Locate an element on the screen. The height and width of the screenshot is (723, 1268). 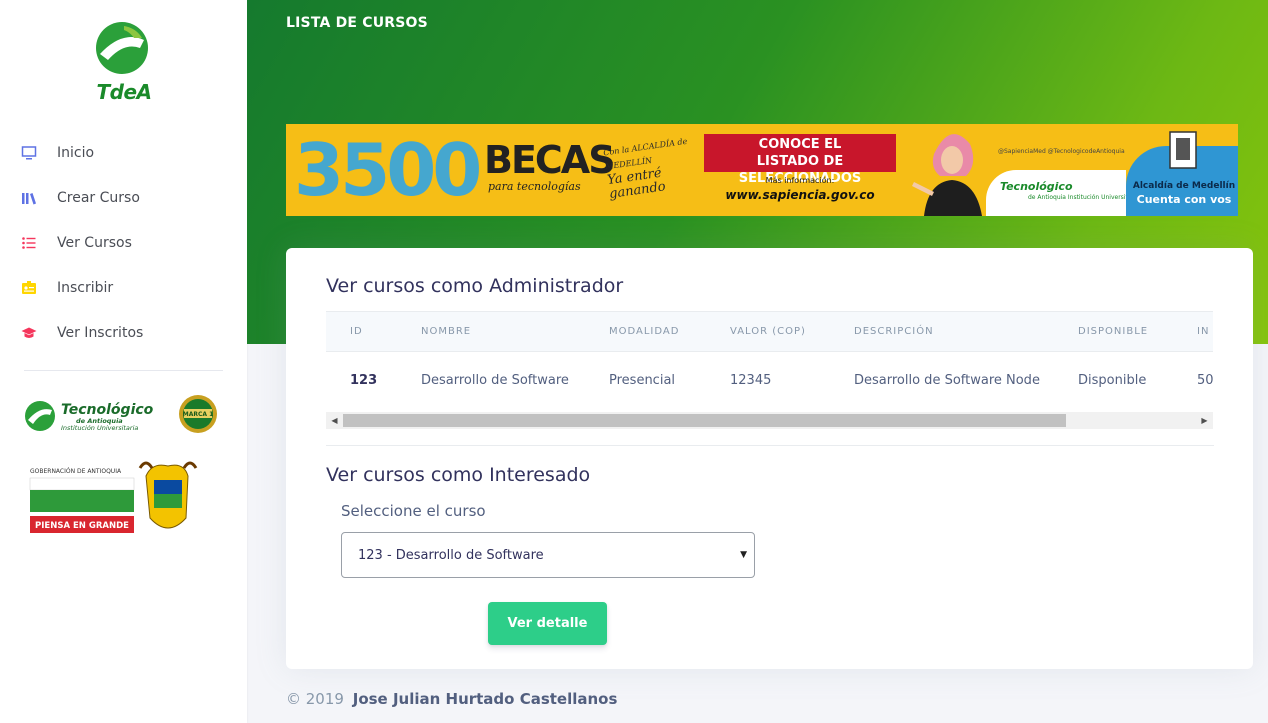
banner-conoce: CONOCE EL is located at coordinates (800, 144).